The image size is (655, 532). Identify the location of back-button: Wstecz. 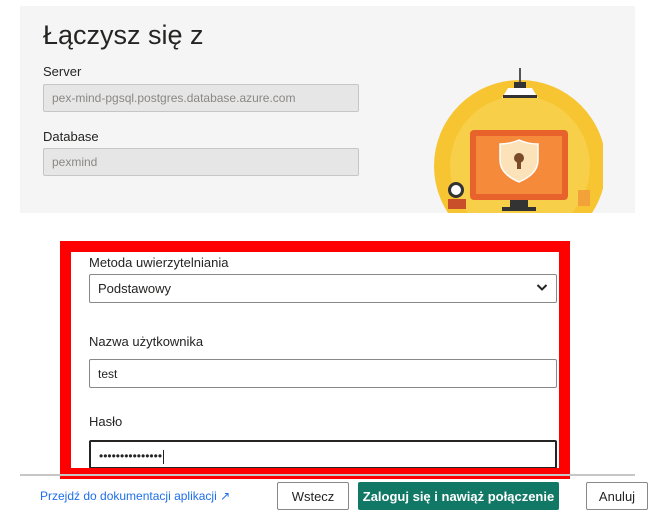
(313, 496).